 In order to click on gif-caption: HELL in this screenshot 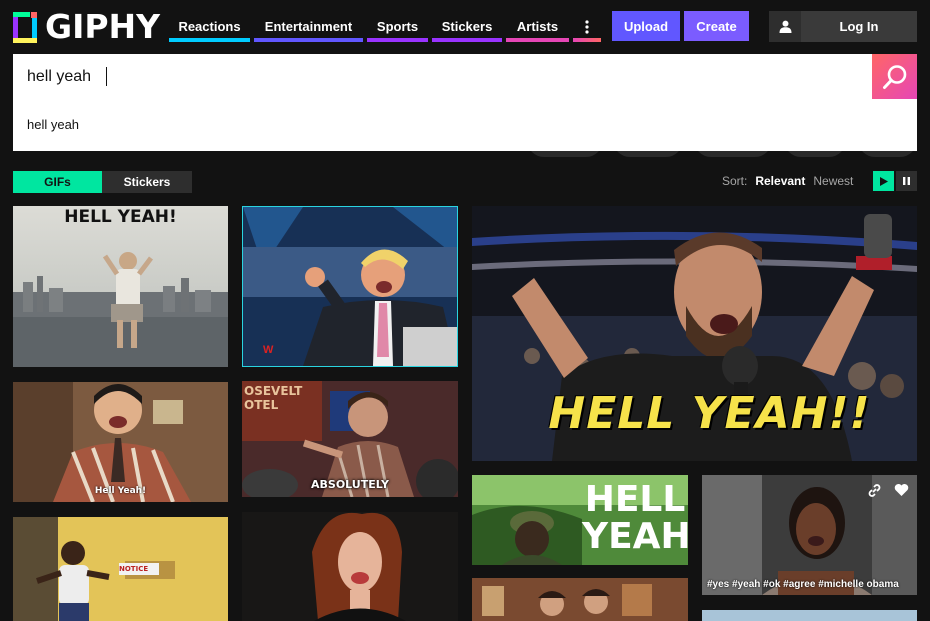, I will do `click(635, 499)`.